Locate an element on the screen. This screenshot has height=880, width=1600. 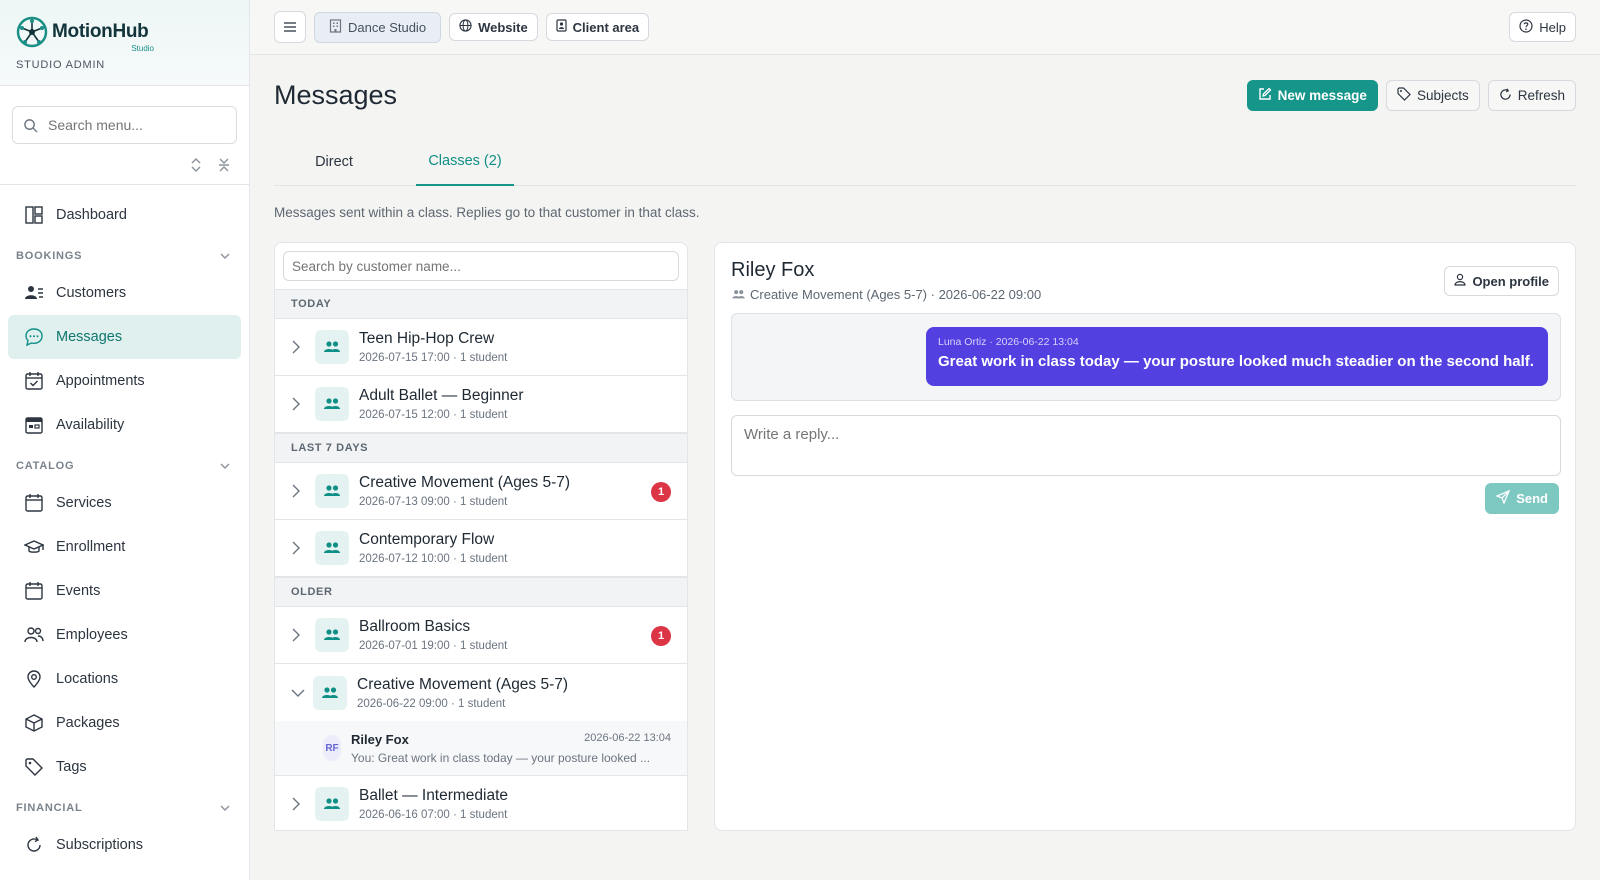
class-meta: 2026-07-01 19:00 · 1 student is located at coordinates (433, 646).